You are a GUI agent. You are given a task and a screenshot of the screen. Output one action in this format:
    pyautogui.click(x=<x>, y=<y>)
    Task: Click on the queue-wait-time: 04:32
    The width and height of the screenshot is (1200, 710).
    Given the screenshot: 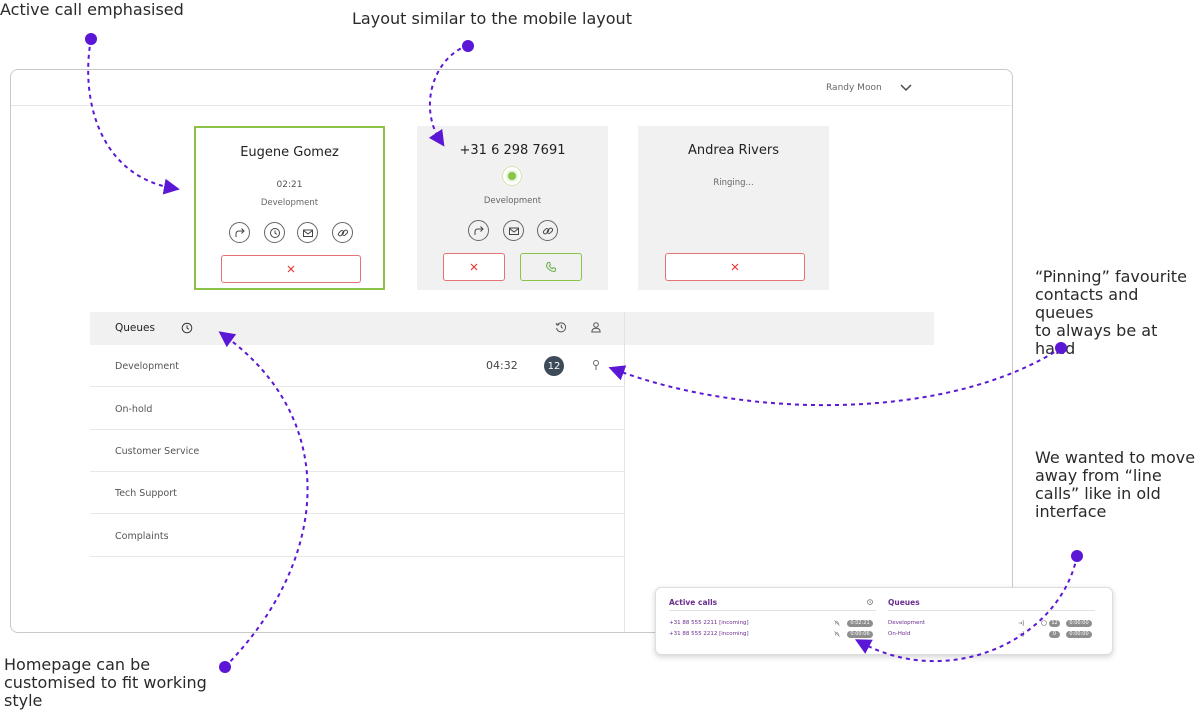 What is the action you would take?
    pyautogui.click(x=502, y=365)
    